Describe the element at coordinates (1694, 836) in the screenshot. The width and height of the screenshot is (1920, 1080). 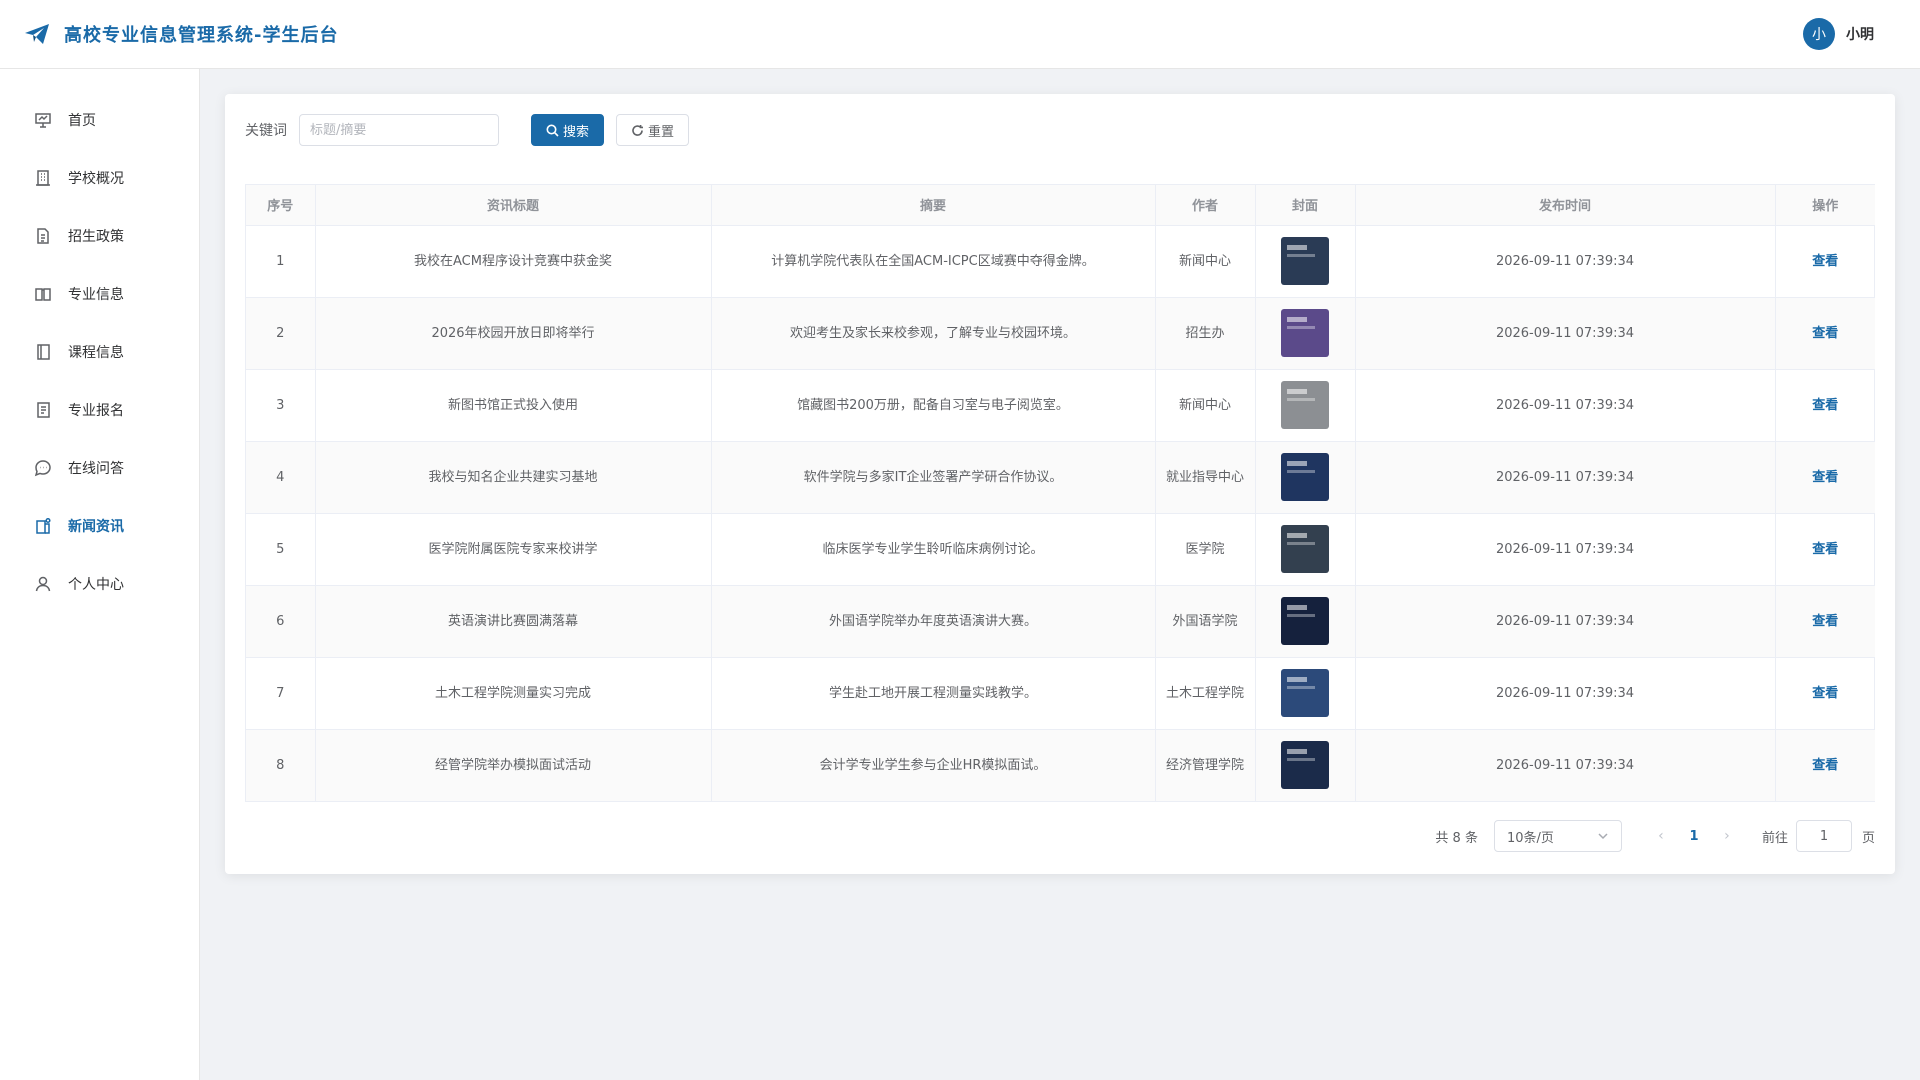
I see `page-number: 1` at that location.